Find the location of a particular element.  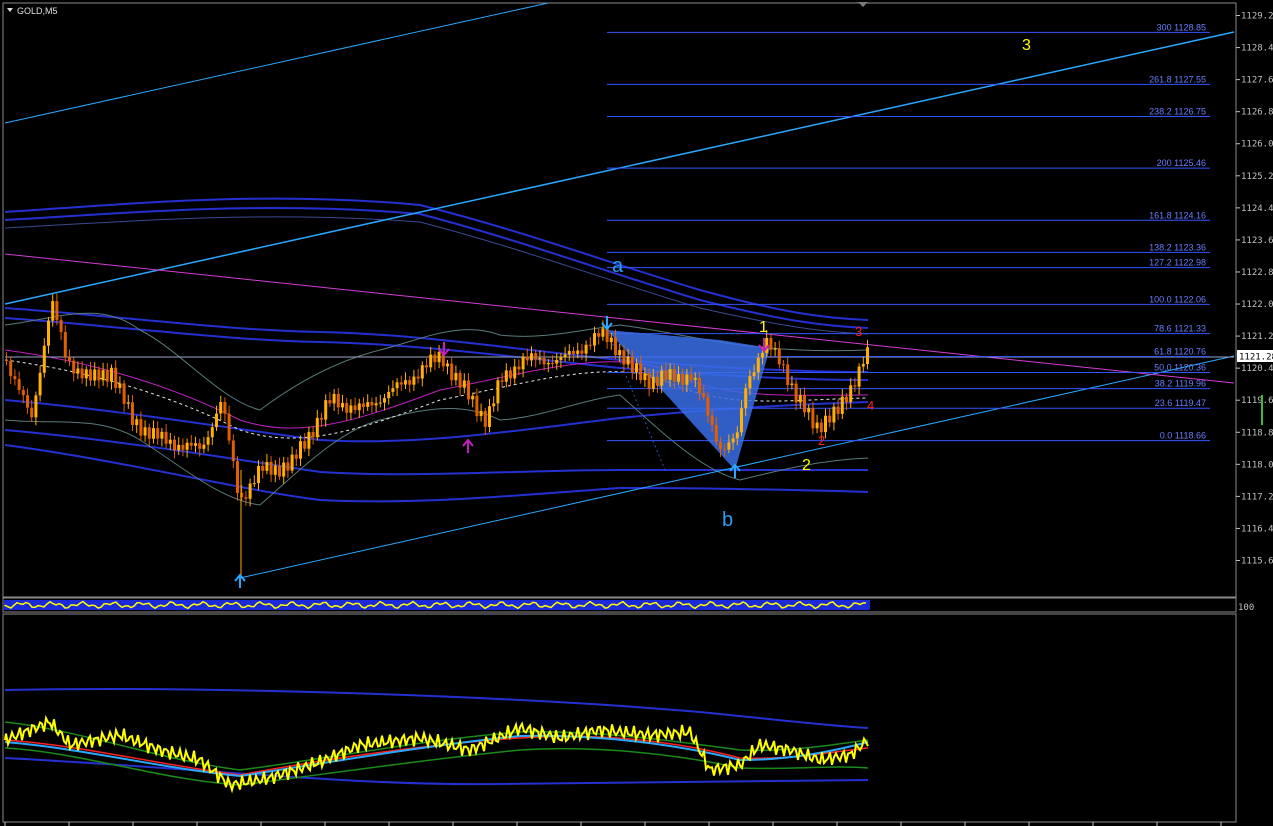

symbol-label: GOLD,M5 is located at coordinates (37, 11).